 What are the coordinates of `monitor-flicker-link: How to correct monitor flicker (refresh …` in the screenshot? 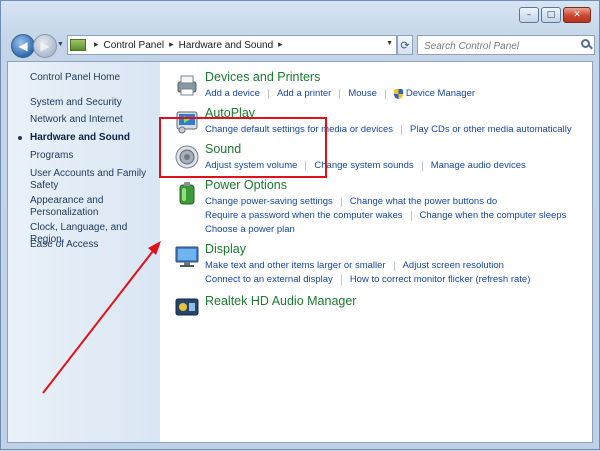 It's located at (440, 279).